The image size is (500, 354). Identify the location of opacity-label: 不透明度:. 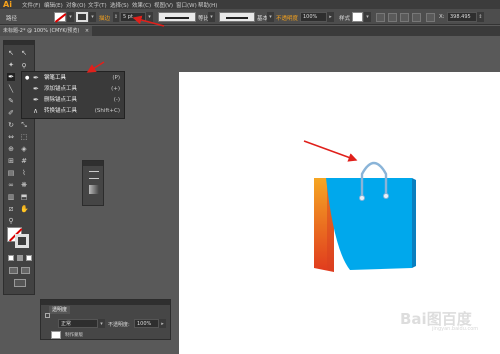
(119, 325).